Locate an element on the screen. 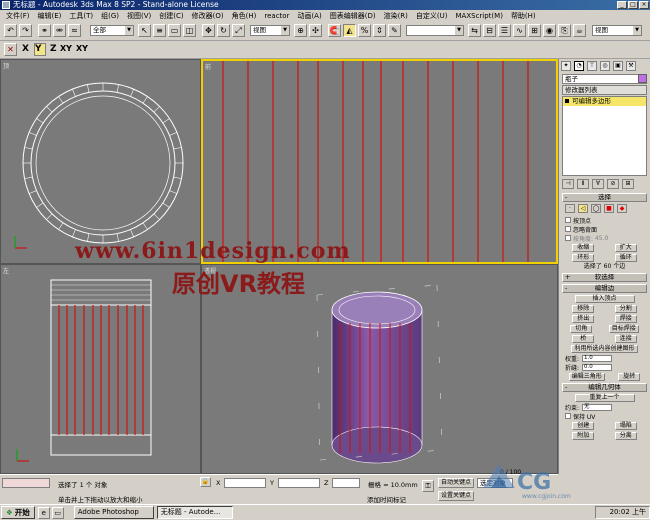 The height and width of the screenshot is (520, 650). unlink-icon: ⚮ is located at coordinates (59, 30).